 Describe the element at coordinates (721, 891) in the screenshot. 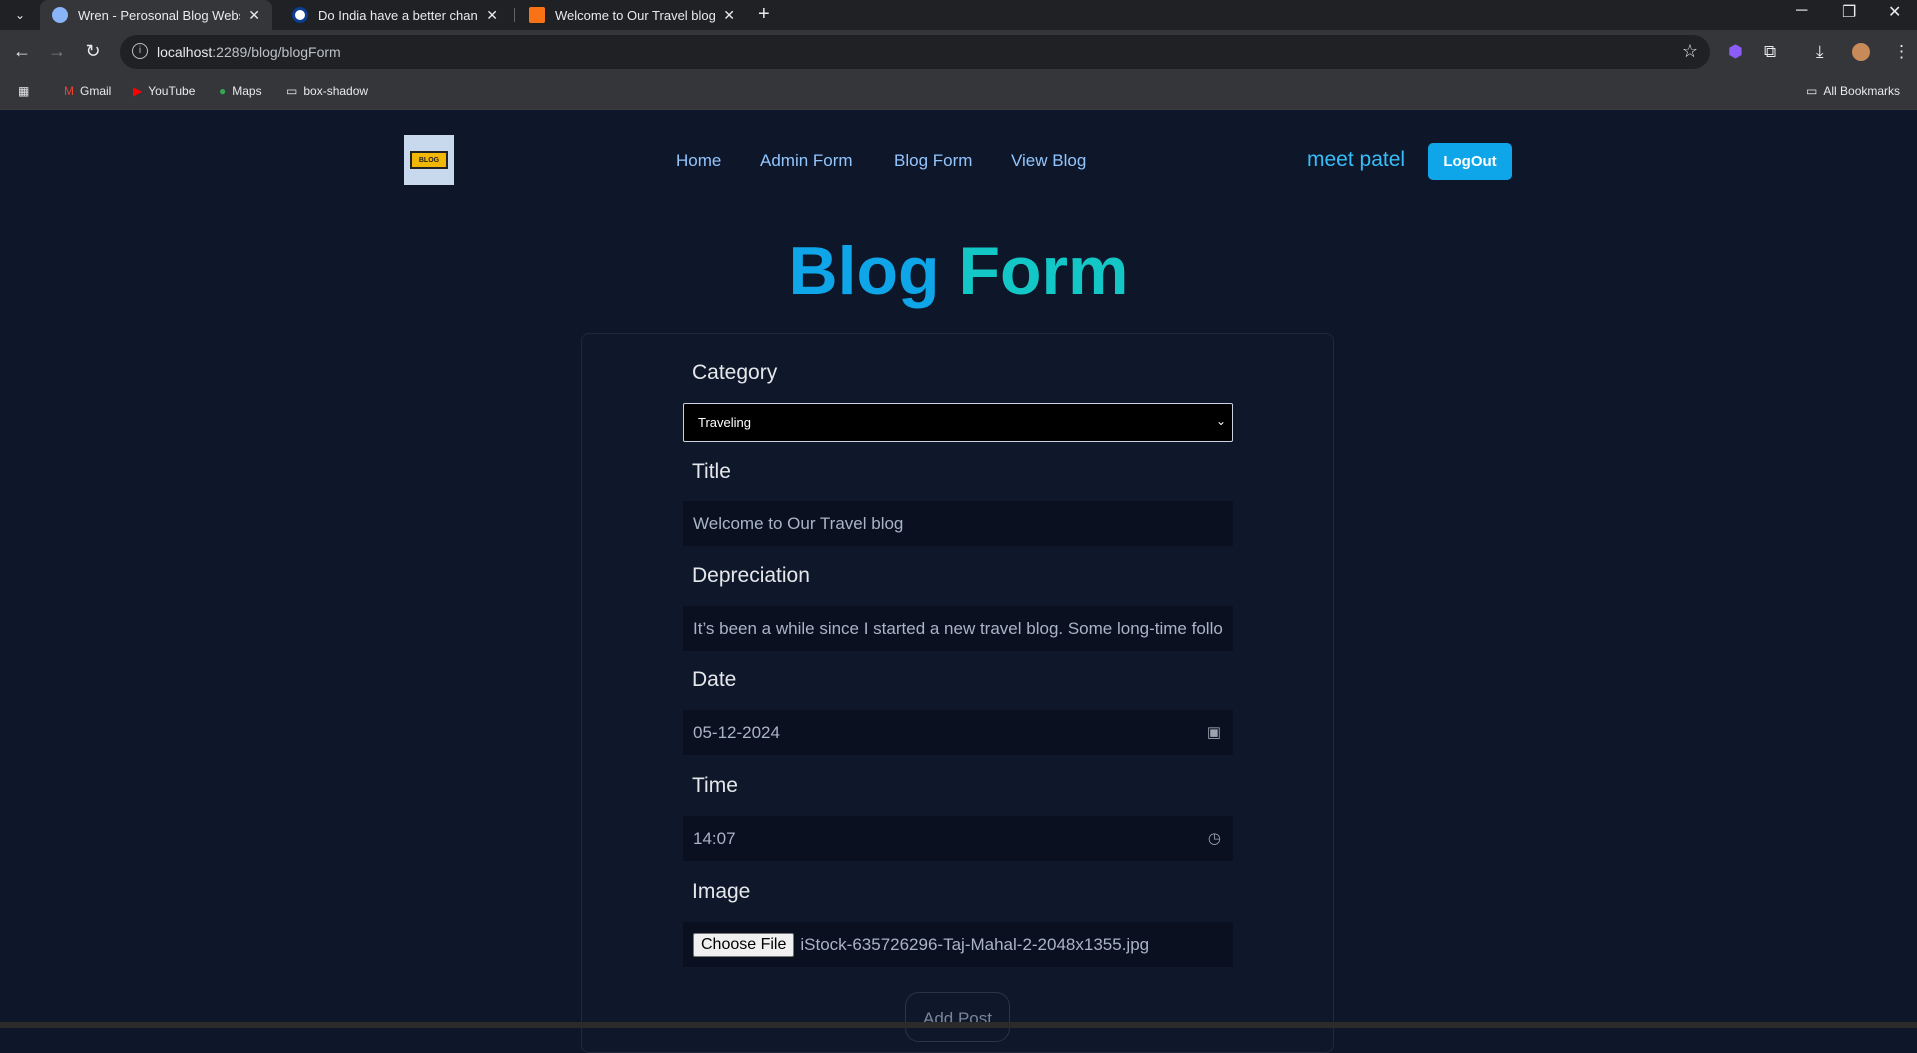

I see `image-label: Image` at that location.